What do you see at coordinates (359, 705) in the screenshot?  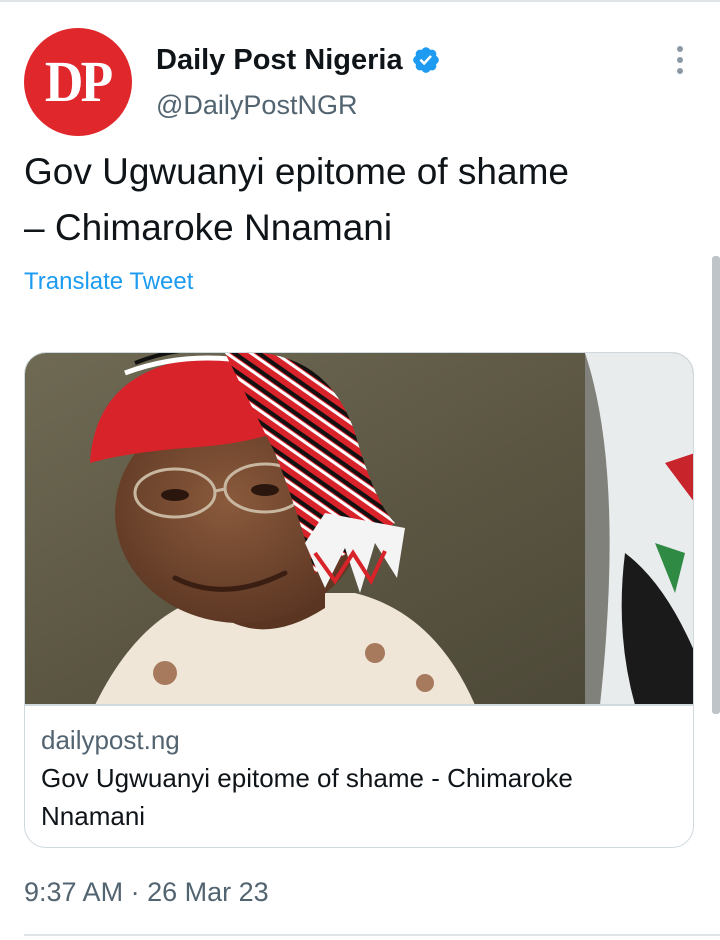 I see `card-divider` at bounding box center [359, 705].